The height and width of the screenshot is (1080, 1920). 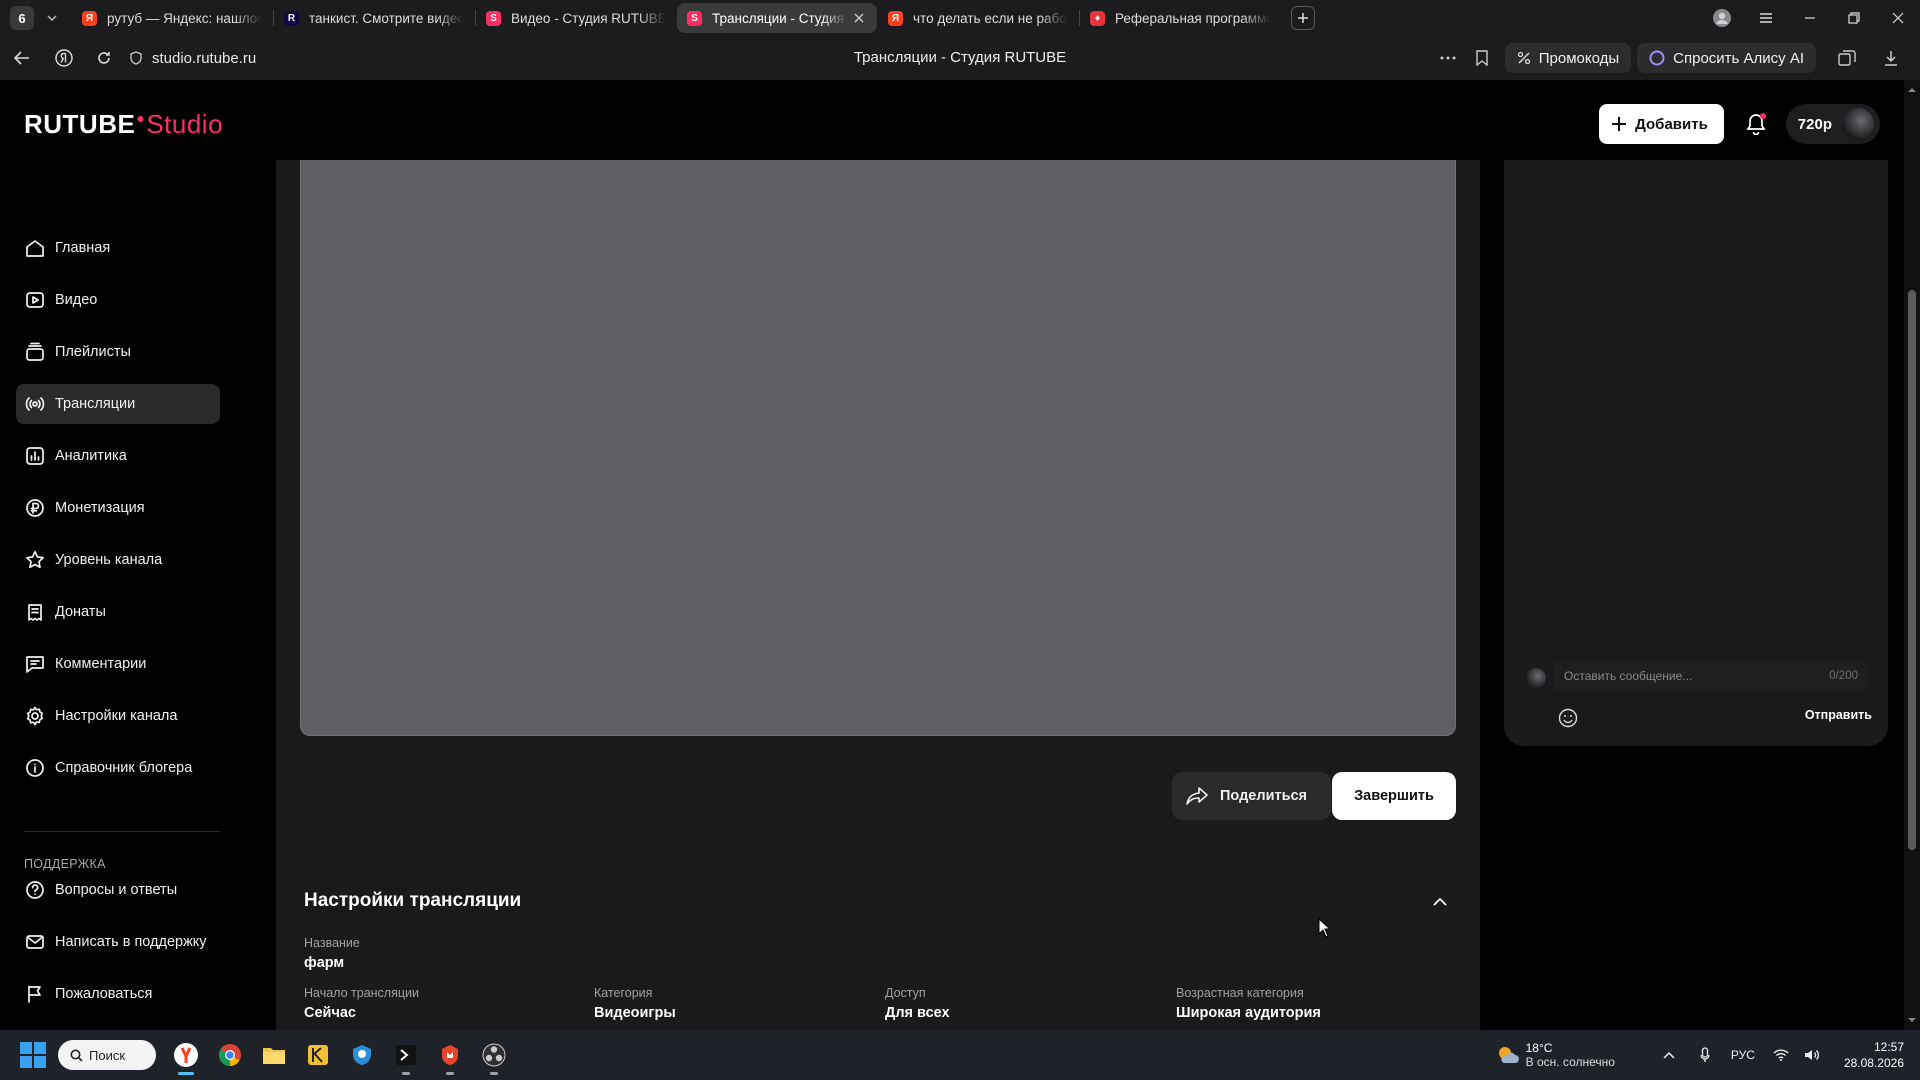 I want to click on chat-message-input: Оставить сообщение... 0/200, so click(x=1711, y=676).